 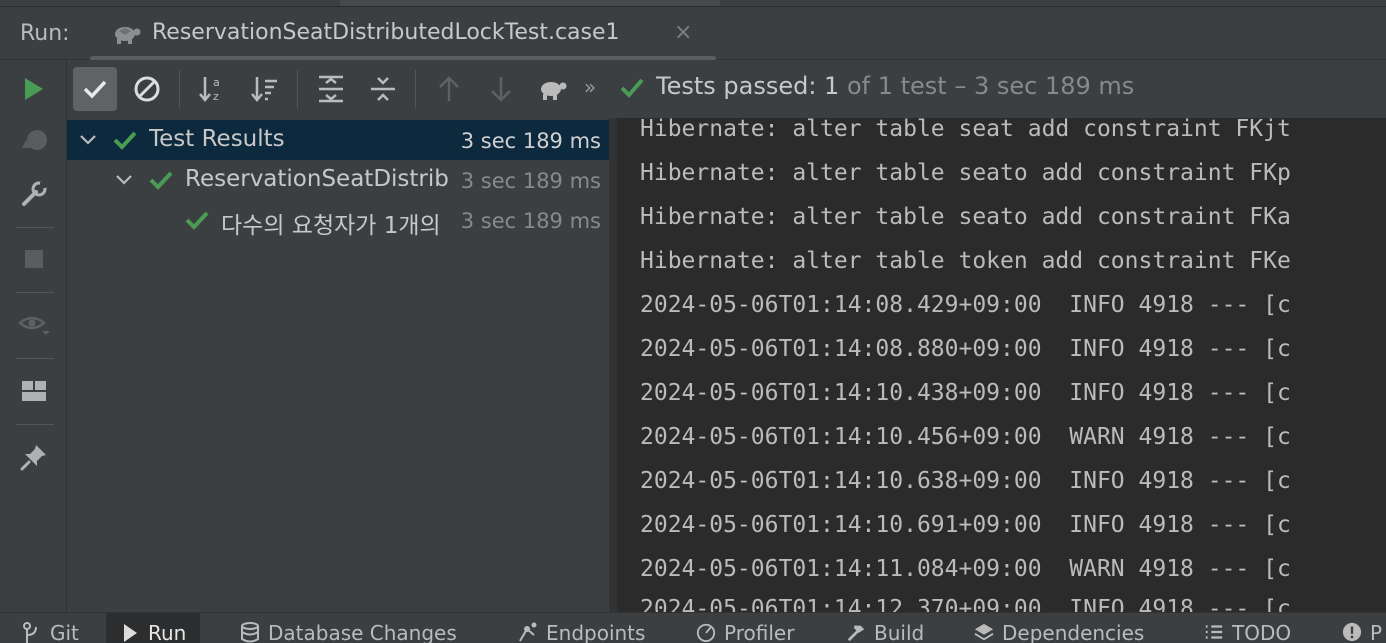 I want to click on toggle-view-button, so click(x=34, y=325).